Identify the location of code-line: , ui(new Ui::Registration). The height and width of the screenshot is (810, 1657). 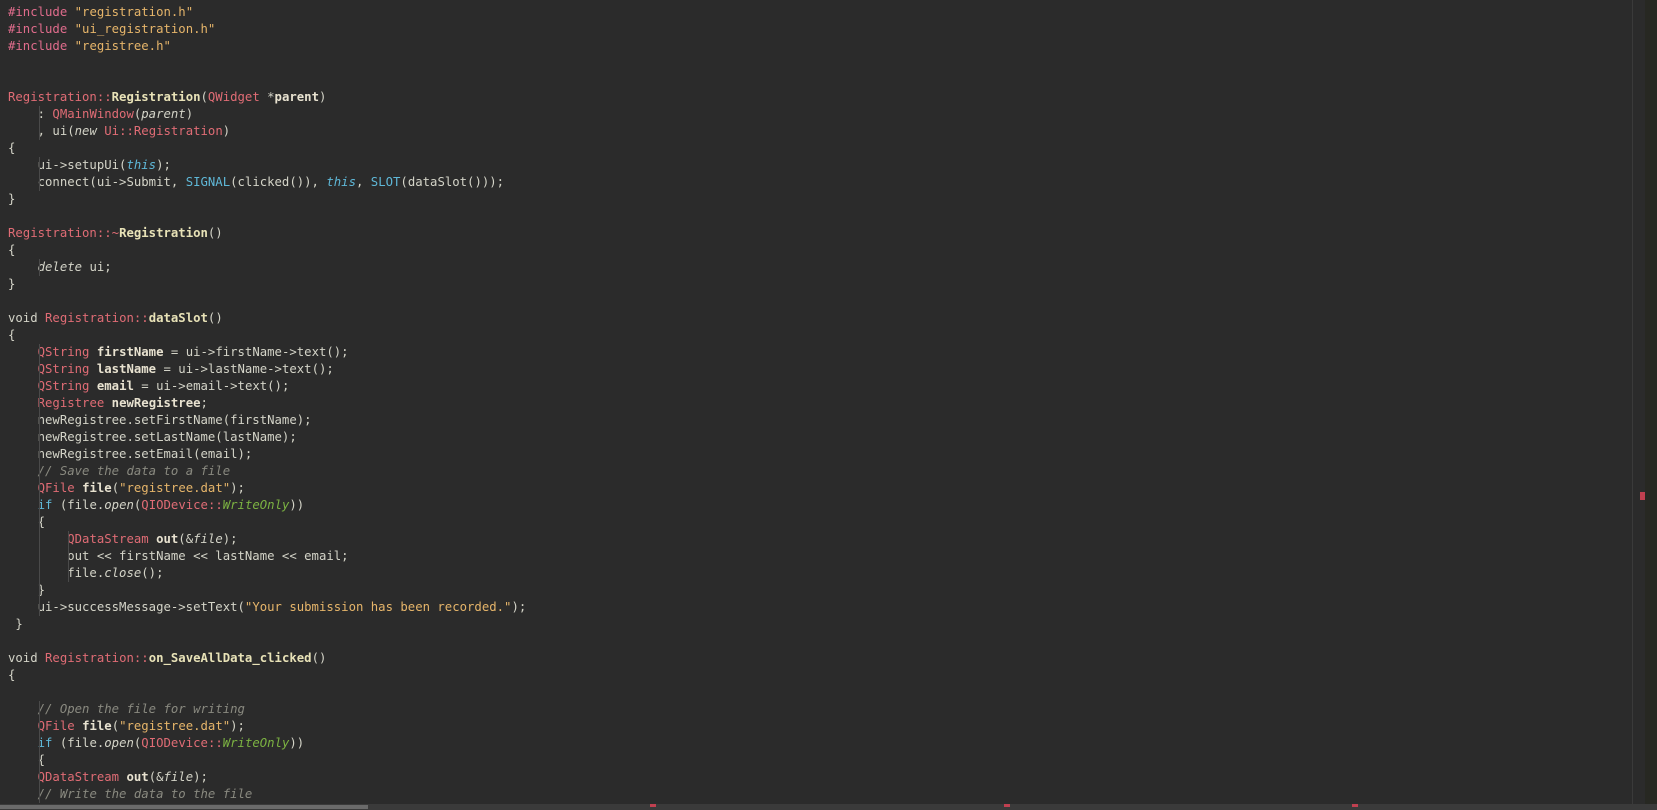
(267, 131).